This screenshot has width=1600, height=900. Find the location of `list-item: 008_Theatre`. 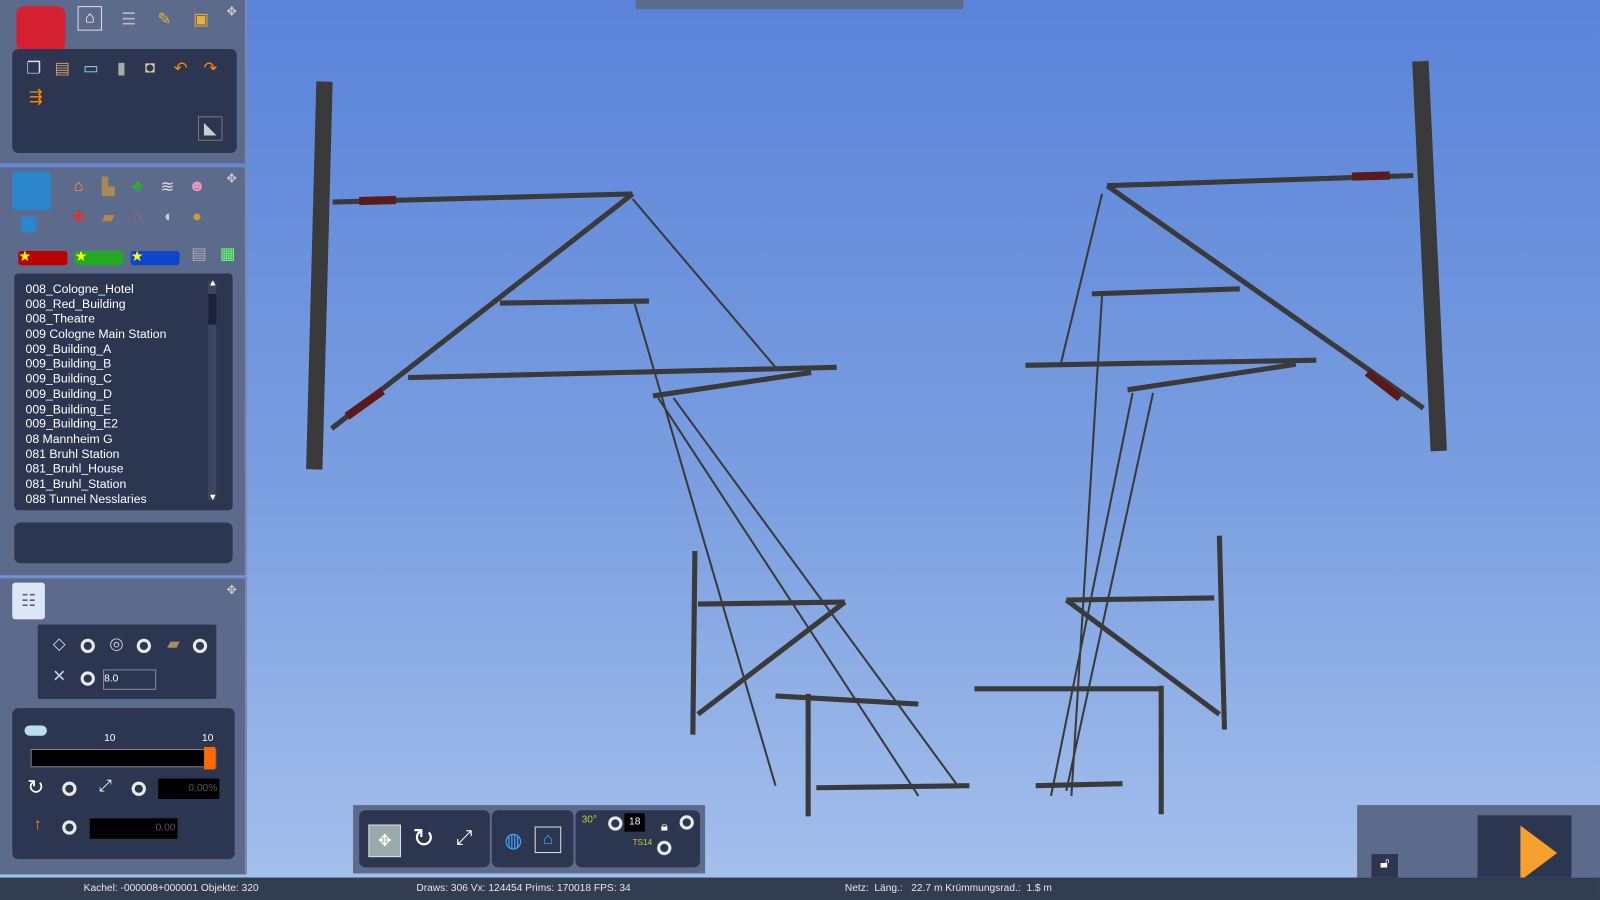

list-item: 008_Theatre is located at coordinates (123, 319).